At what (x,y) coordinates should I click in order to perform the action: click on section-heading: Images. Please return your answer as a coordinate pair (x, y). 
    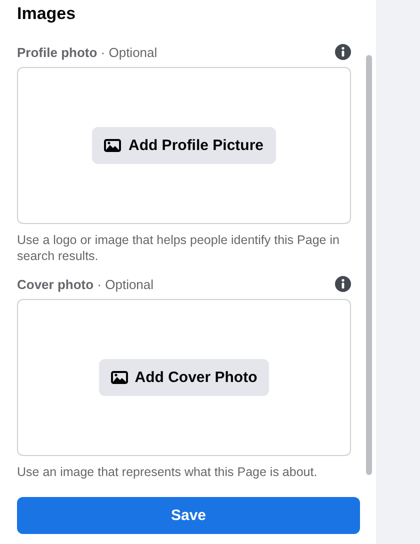
    Looking at the image, I should click on (47, 14).